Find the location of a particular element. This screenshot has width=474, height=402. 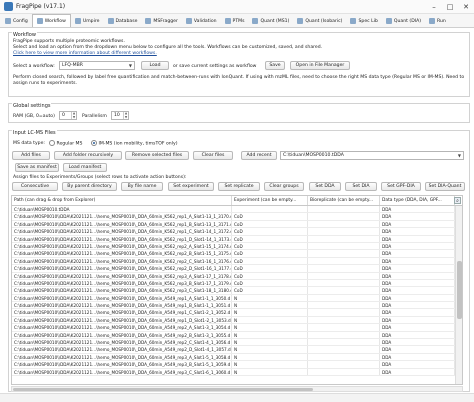

radio-button-icon is located at coordinates (52, 143).